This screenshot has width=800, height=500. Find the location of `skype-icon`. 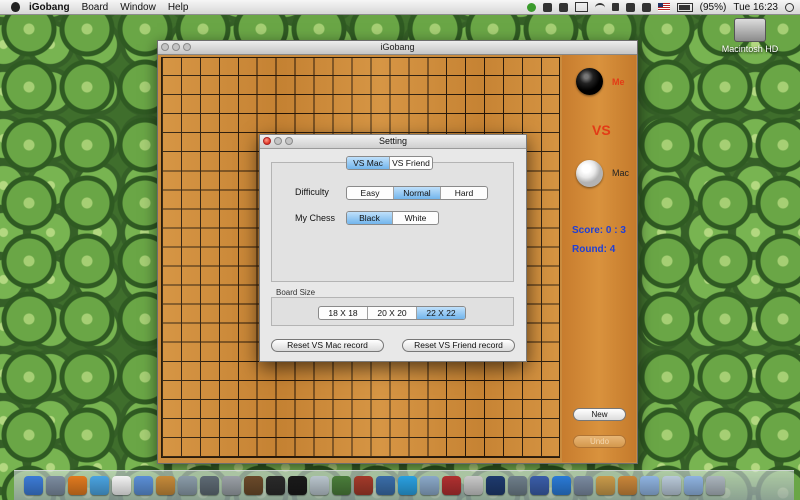

skype-icon is located at coordinates (407, 485).